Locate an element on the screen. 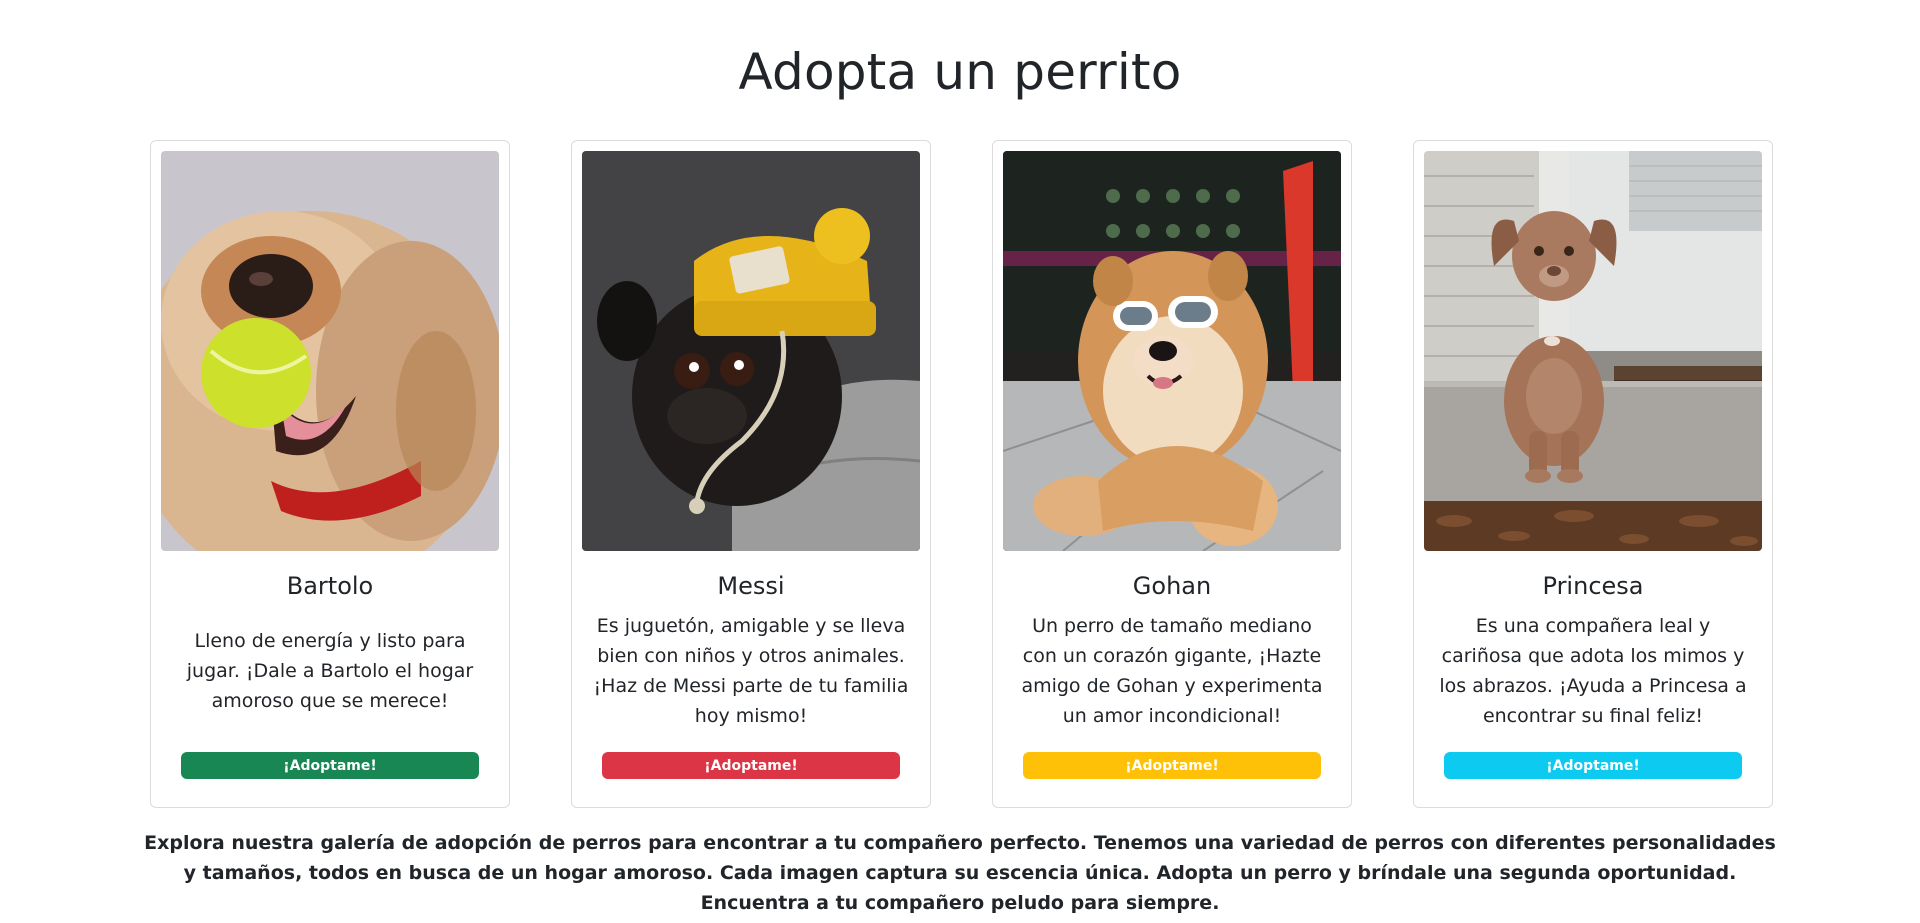 The width and height of the screenshot is (1920, 923). goldendoodle-image is located at coordinates (330, 351).